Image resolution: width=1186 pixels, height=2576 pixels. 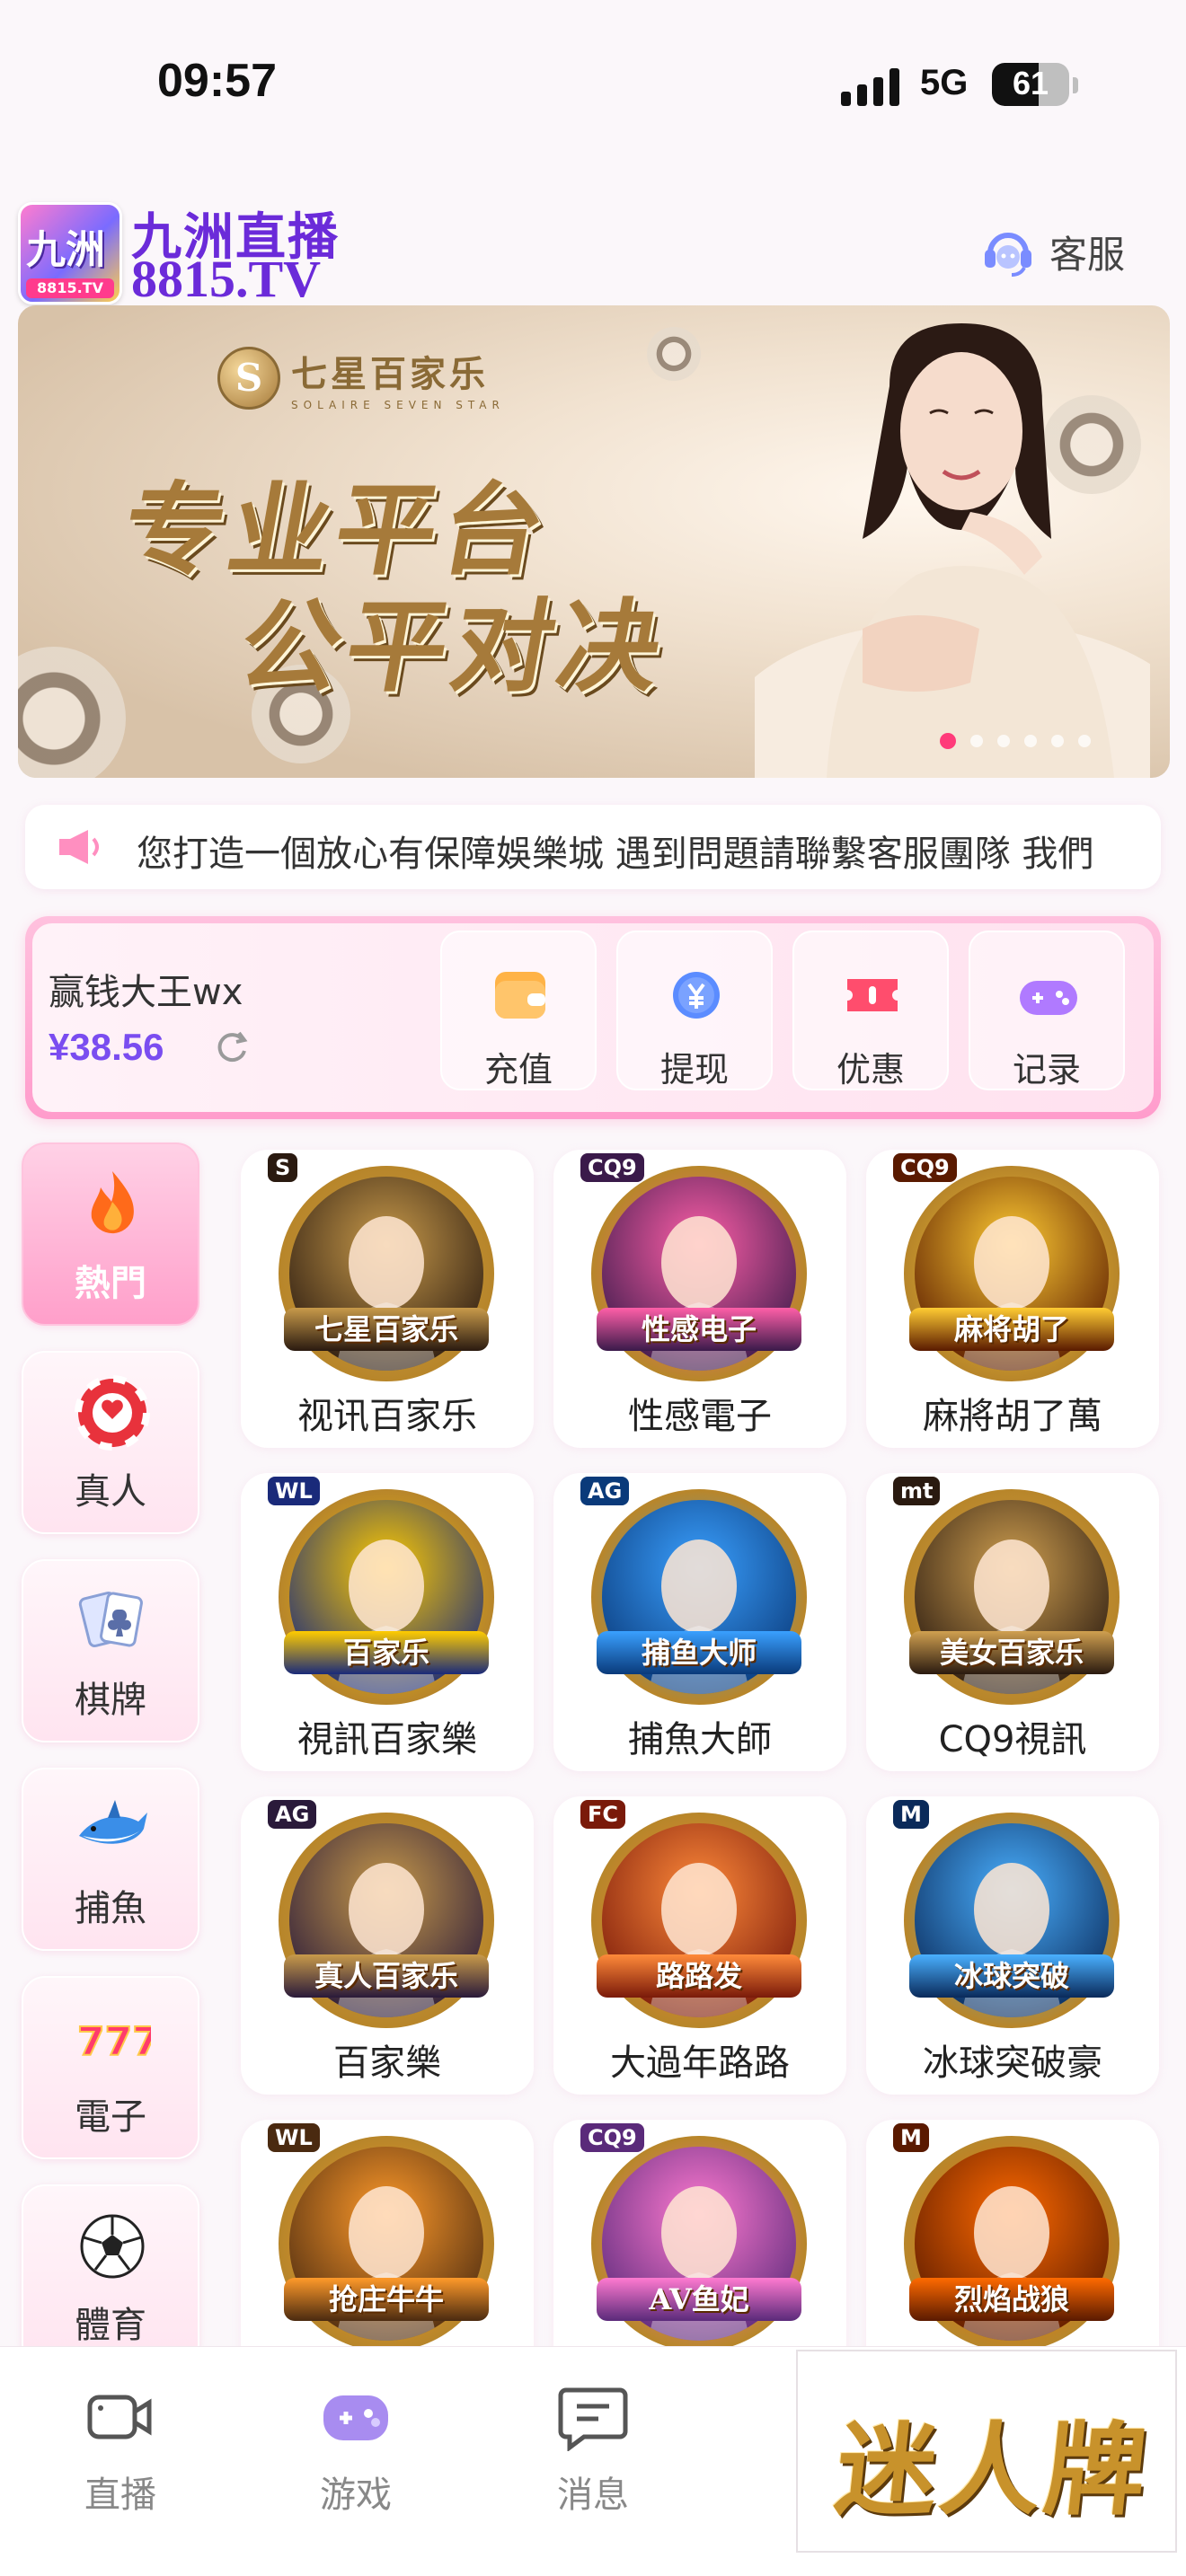 I want to click on game-name: 麻將胡了萬, so click(x=1013, y=1416).